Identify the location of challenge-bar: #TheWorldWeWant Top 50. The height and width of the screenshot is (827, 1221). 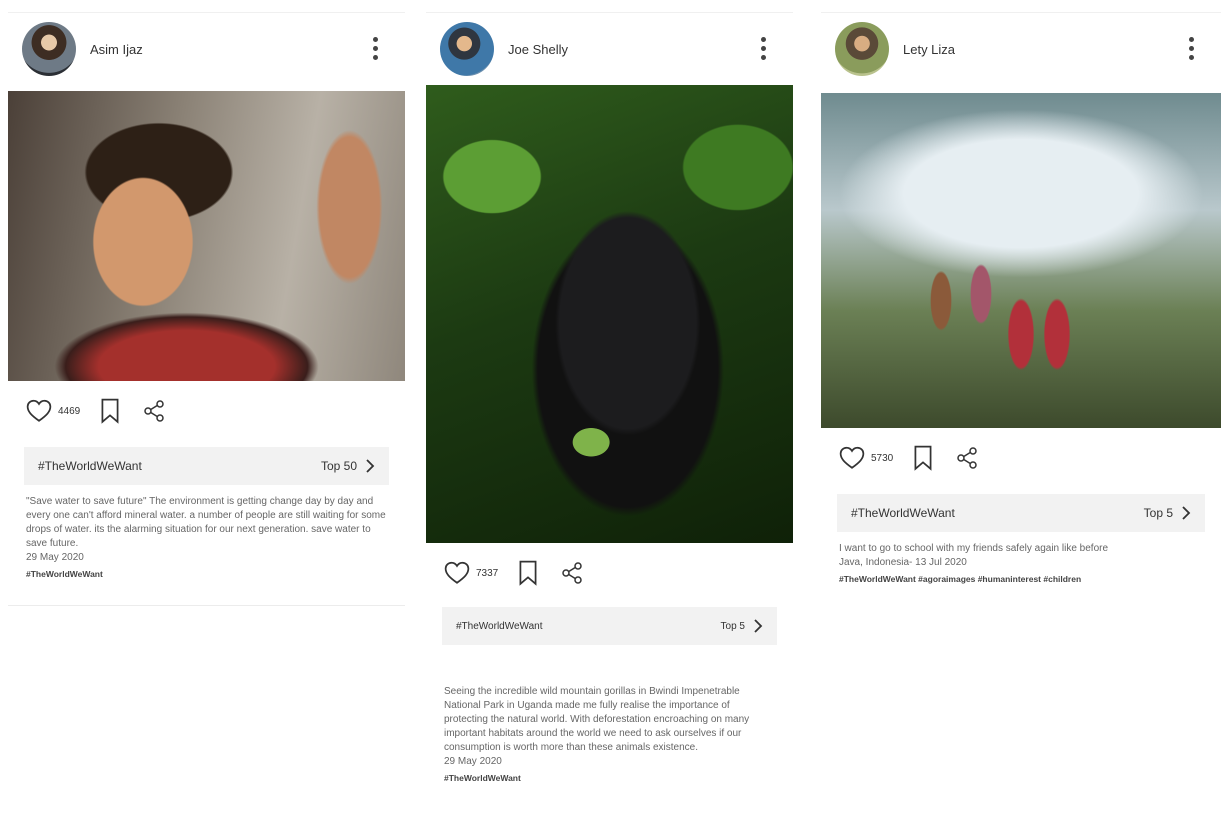
(206, 466).